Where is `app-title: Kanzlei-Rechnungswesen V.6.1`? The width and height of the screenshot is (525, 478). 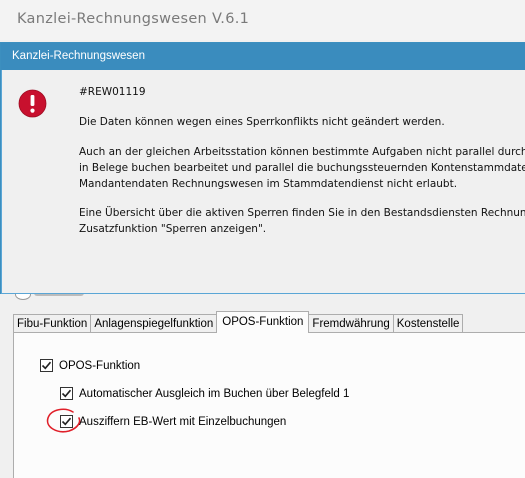
app-title: Kanzlei-Rechnungswesen V.6.1 is located at coordinates (133, 19).